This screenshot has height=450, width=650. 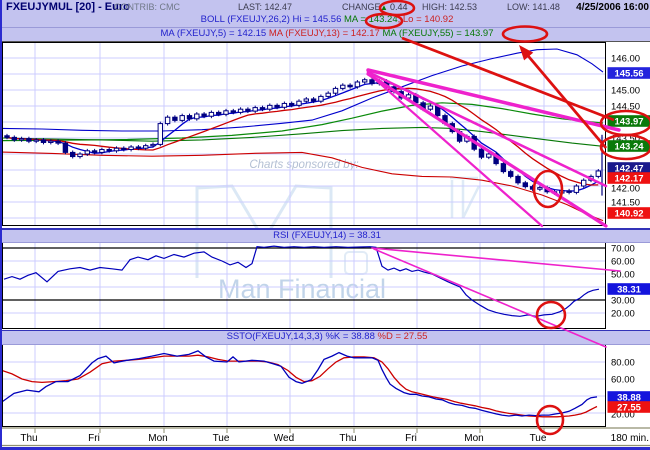 What do you see at coordinates (425, 19) in the screenshot?
I see `boll-legend-segment-3: , Lo = 140.92` at bounding box center [425, 19].